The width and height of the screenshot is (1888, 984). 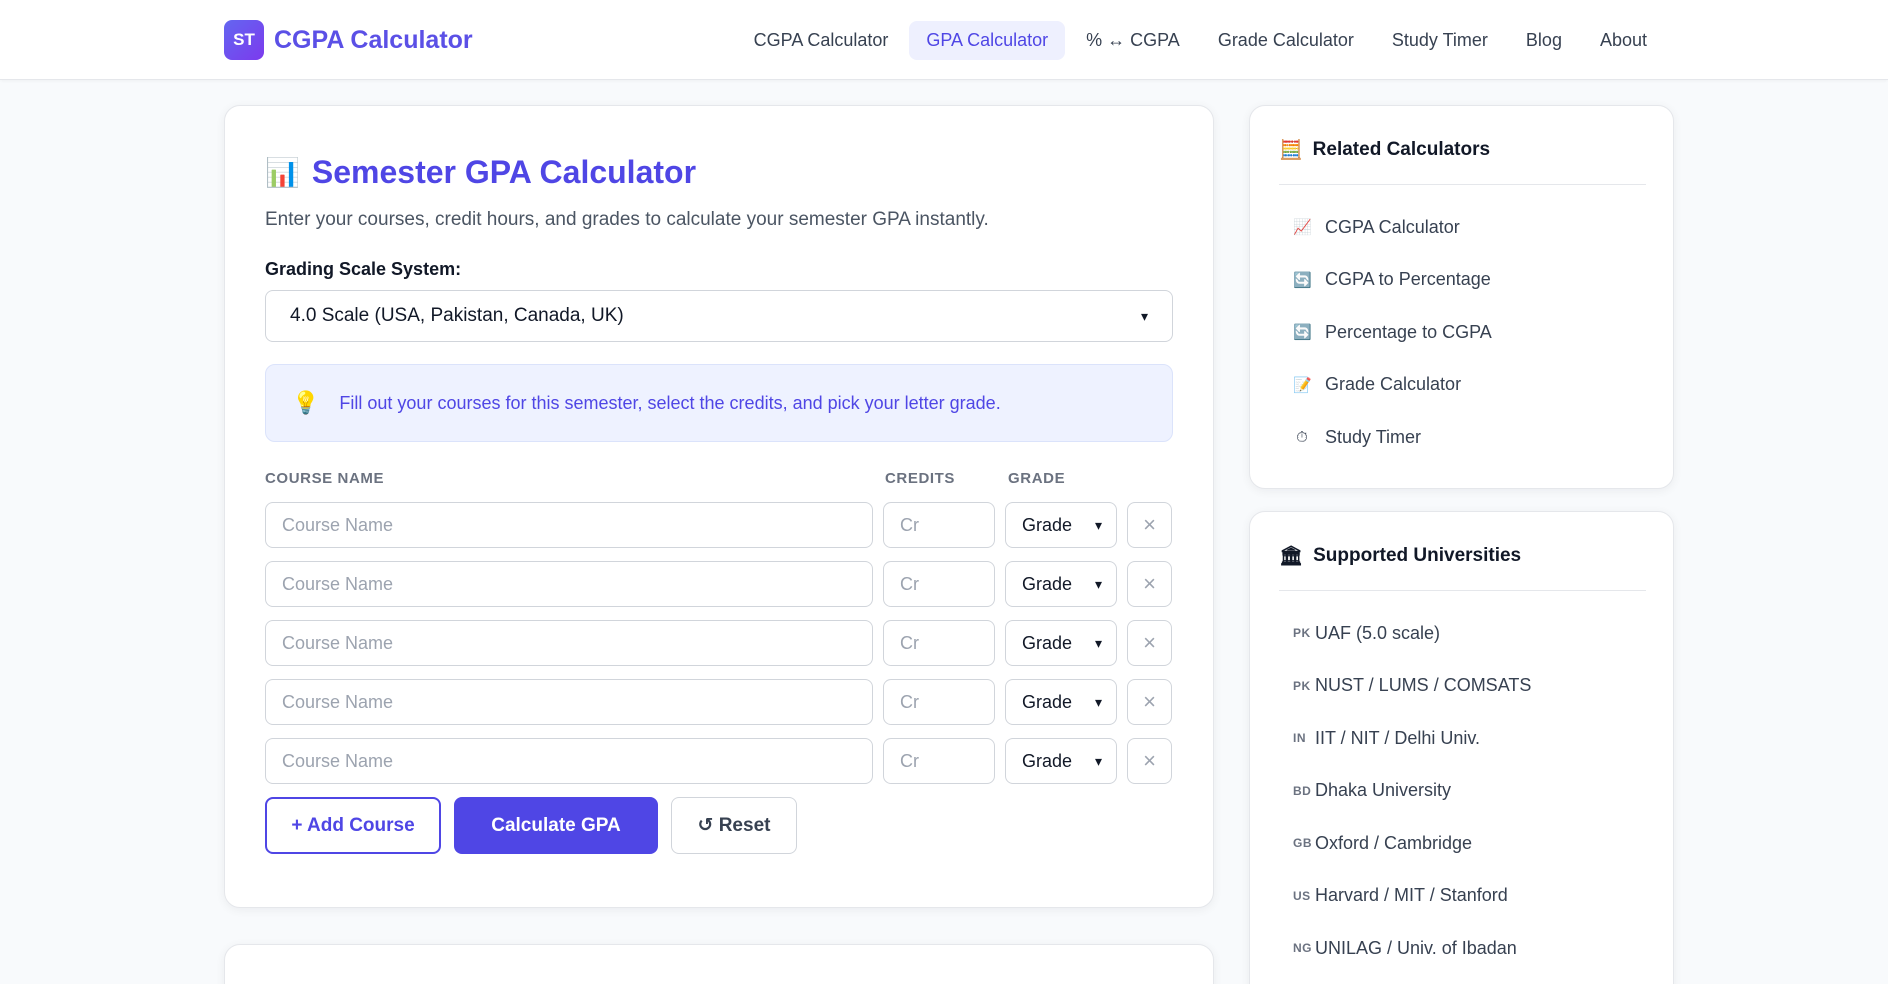 I want to click on related-item-label: CGPA Calculator, so click(x=1392, y=226).